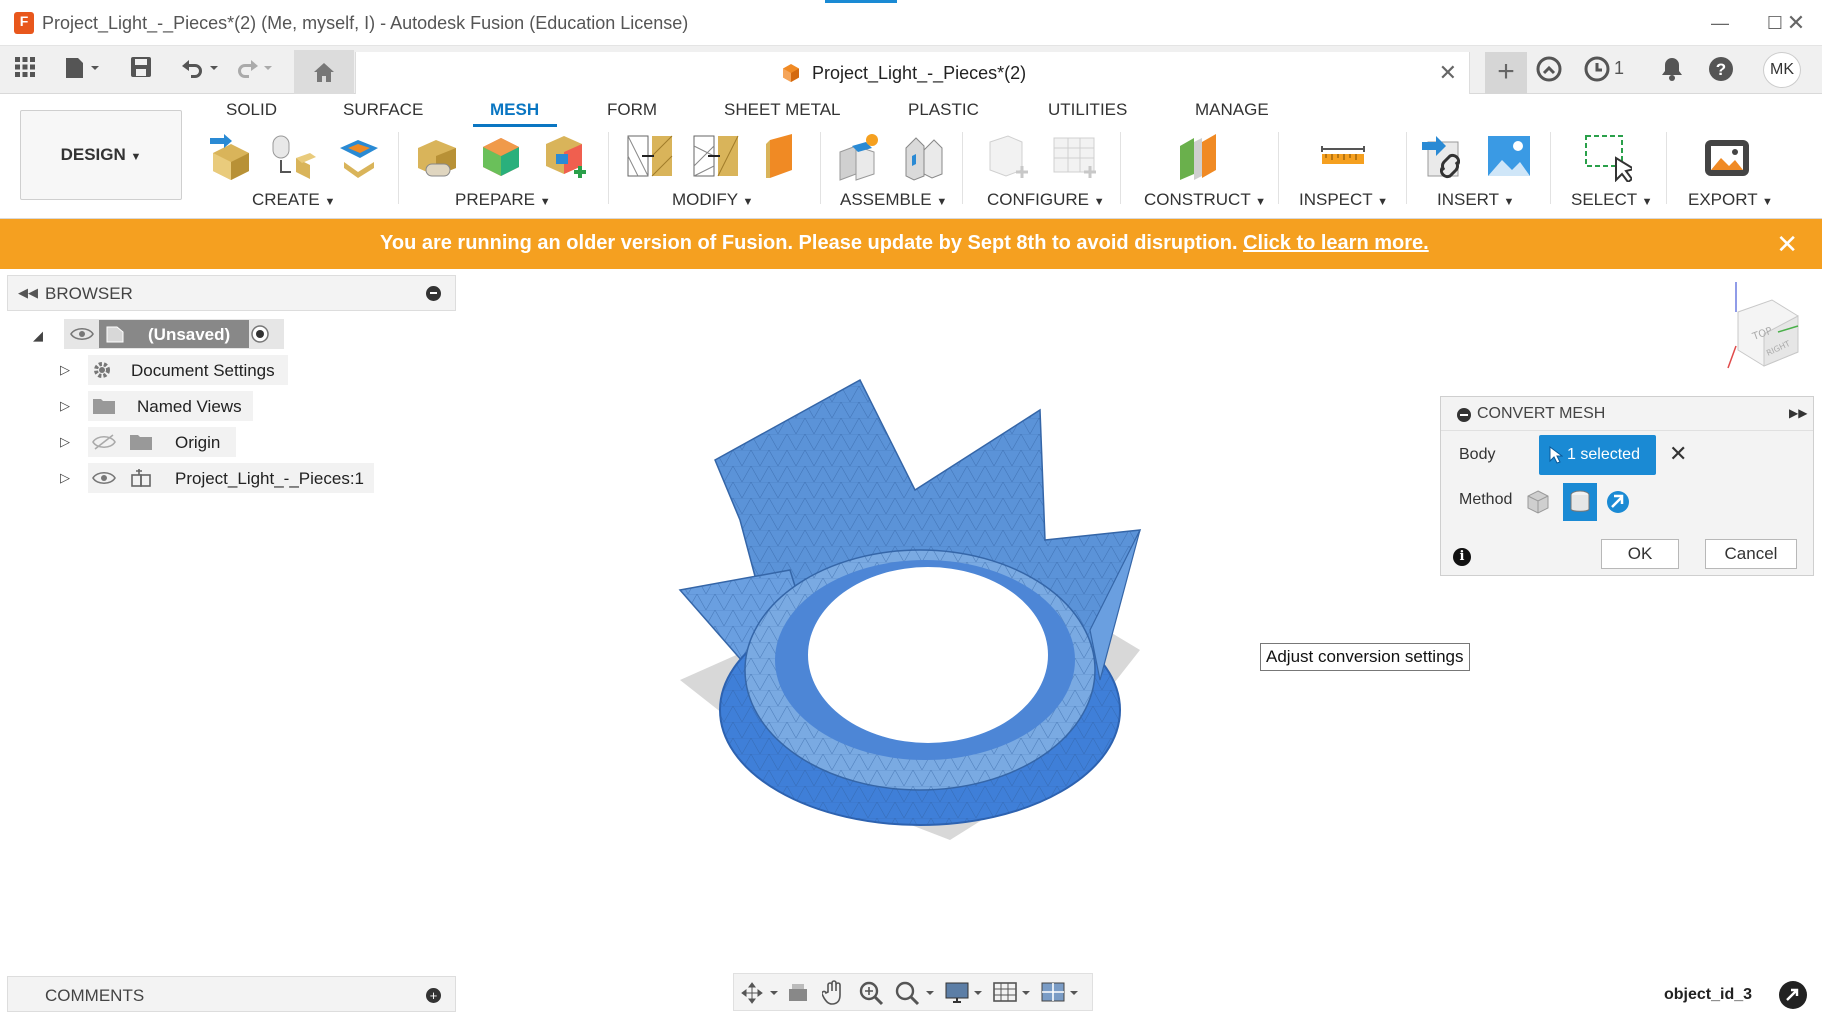 This screenshot has width=1822, height=1020. What do you see at coordinates (1087, 110) in the screenshot?
I see `tab-utilities: UTILITIES` at bounding box center [1087, 110].